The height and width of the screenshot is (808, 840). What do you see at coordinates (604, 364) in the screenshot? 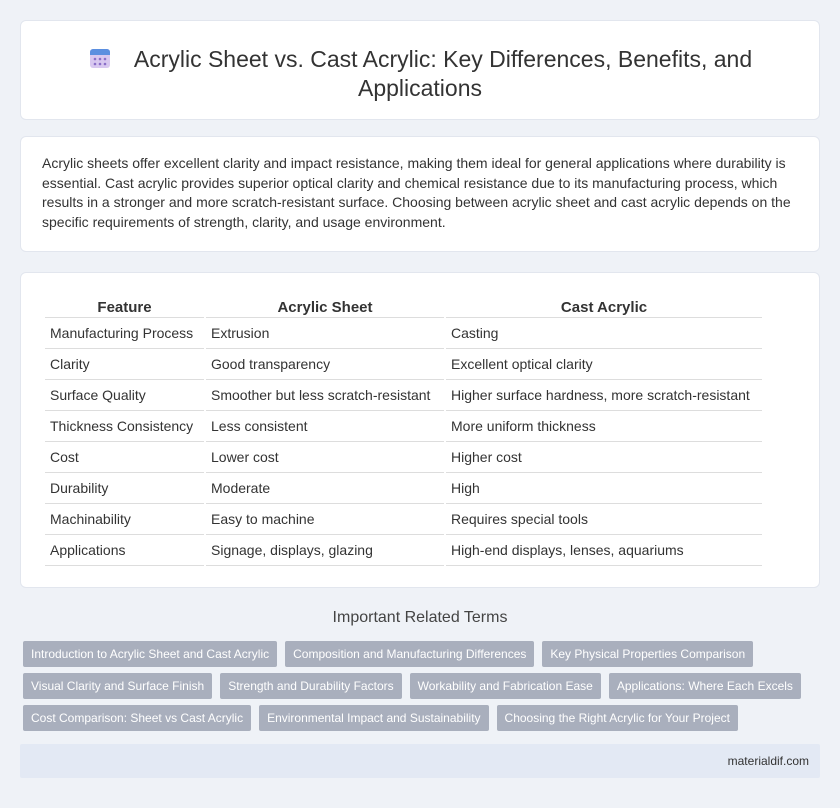
I see `table-cell: Excellent optical clarity` at bounding box center [604, 364].